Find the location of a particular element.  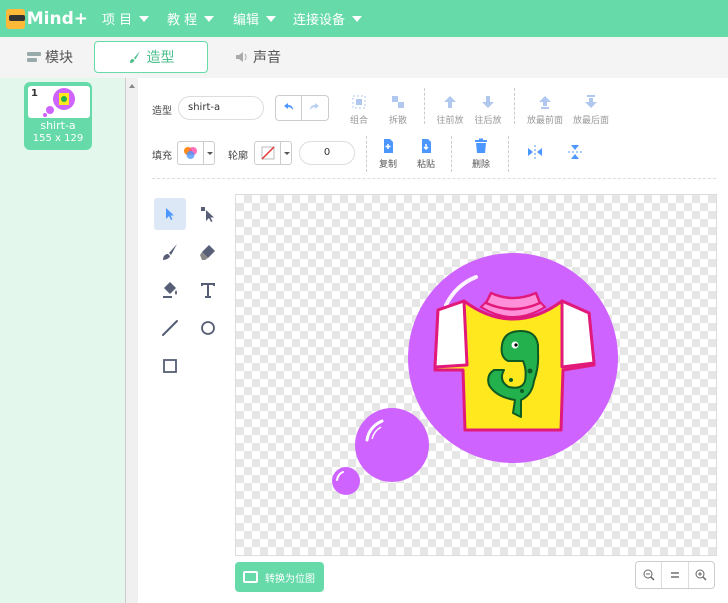

menu-bar: Mind+ 项 目 教 程 编辑 连接设备 is located at coordinates (364, 18).